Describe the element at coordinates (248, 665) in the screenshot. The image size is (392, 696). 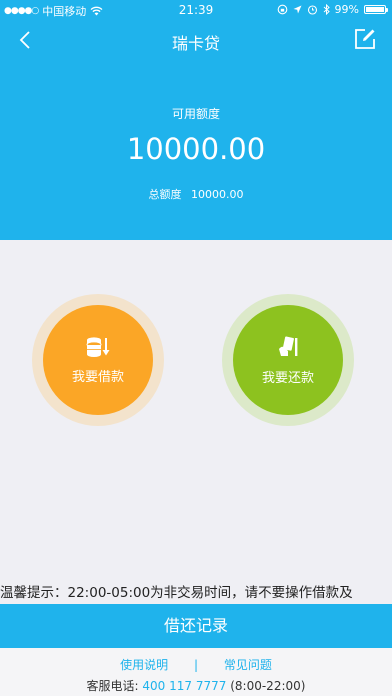
I see `faq-link: 常见问题` at that location.